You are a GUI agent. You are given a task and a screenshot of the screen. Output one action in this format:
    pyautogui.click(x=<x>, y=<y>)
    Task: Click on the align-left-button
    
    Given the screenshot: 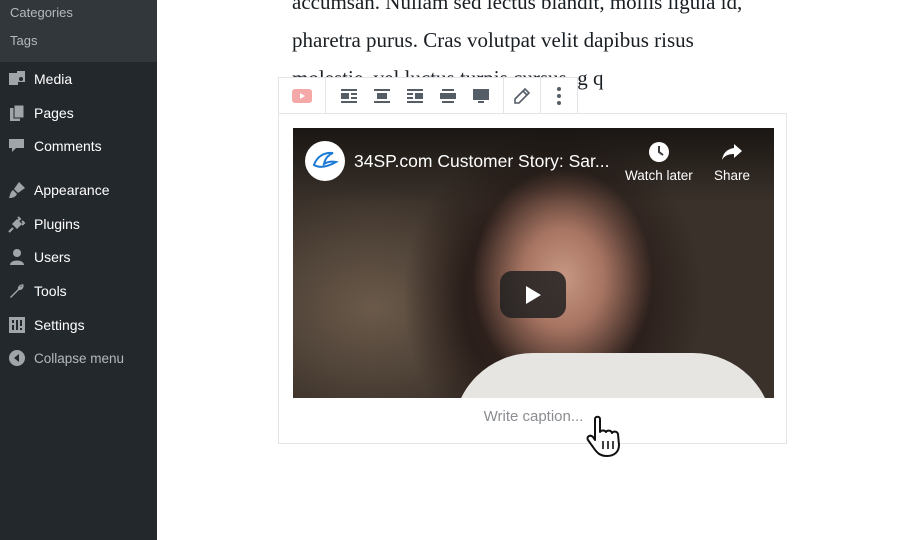 What is the action you would take?
    pyautogui.click(x=348, y=95)
    